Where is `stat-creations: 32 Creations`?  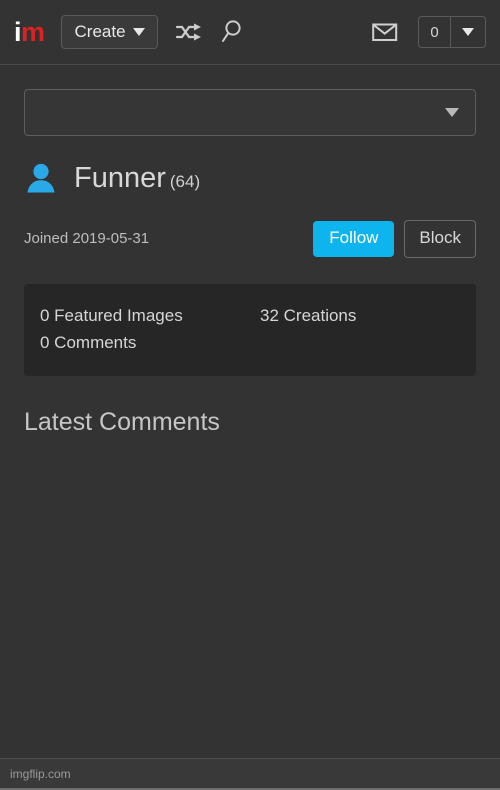 stat-creations: 32 Creations is located at coordinates (308, 315).